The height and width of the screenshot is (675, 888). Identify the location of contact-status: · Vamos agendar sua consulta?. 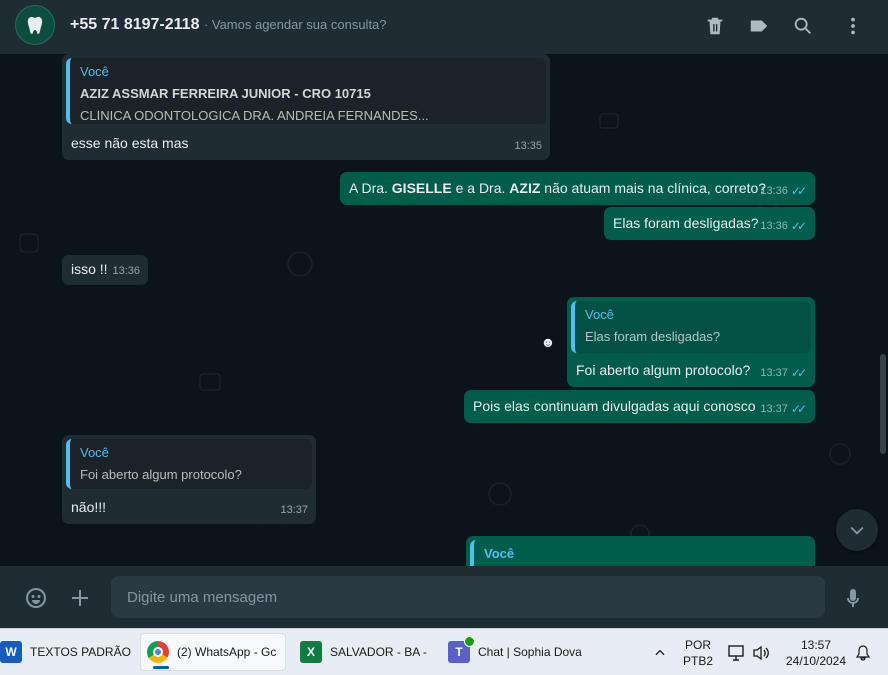
(295, 24).